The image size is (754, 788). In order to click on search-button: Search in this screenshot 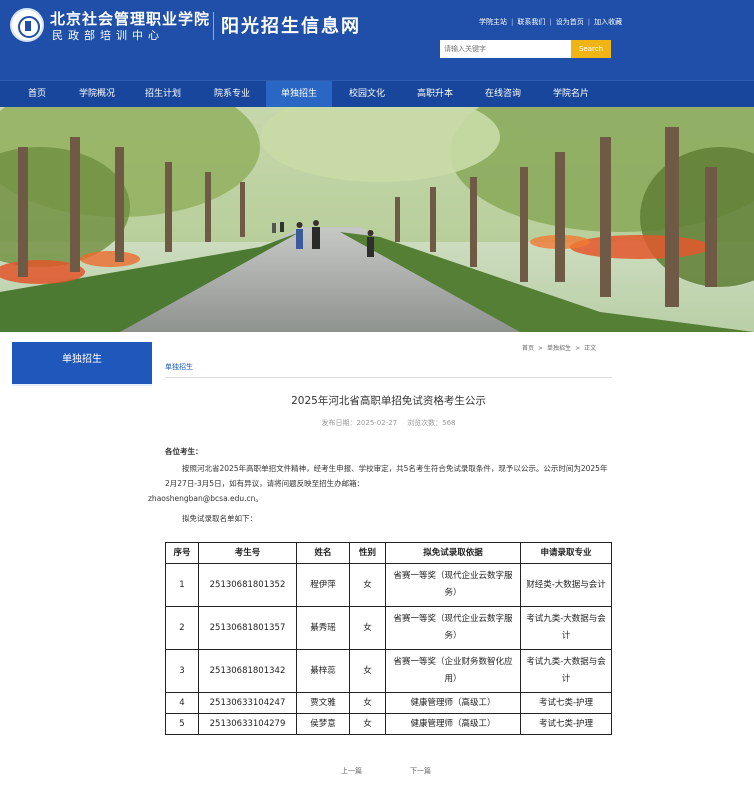, I will do `click(591, 49)`.